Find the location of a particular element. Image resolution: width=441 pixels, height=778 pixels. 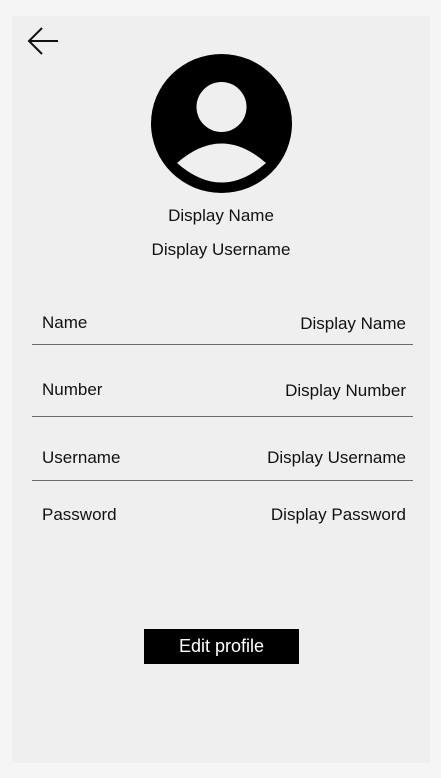

back-button is located at coordinates (43, 41).